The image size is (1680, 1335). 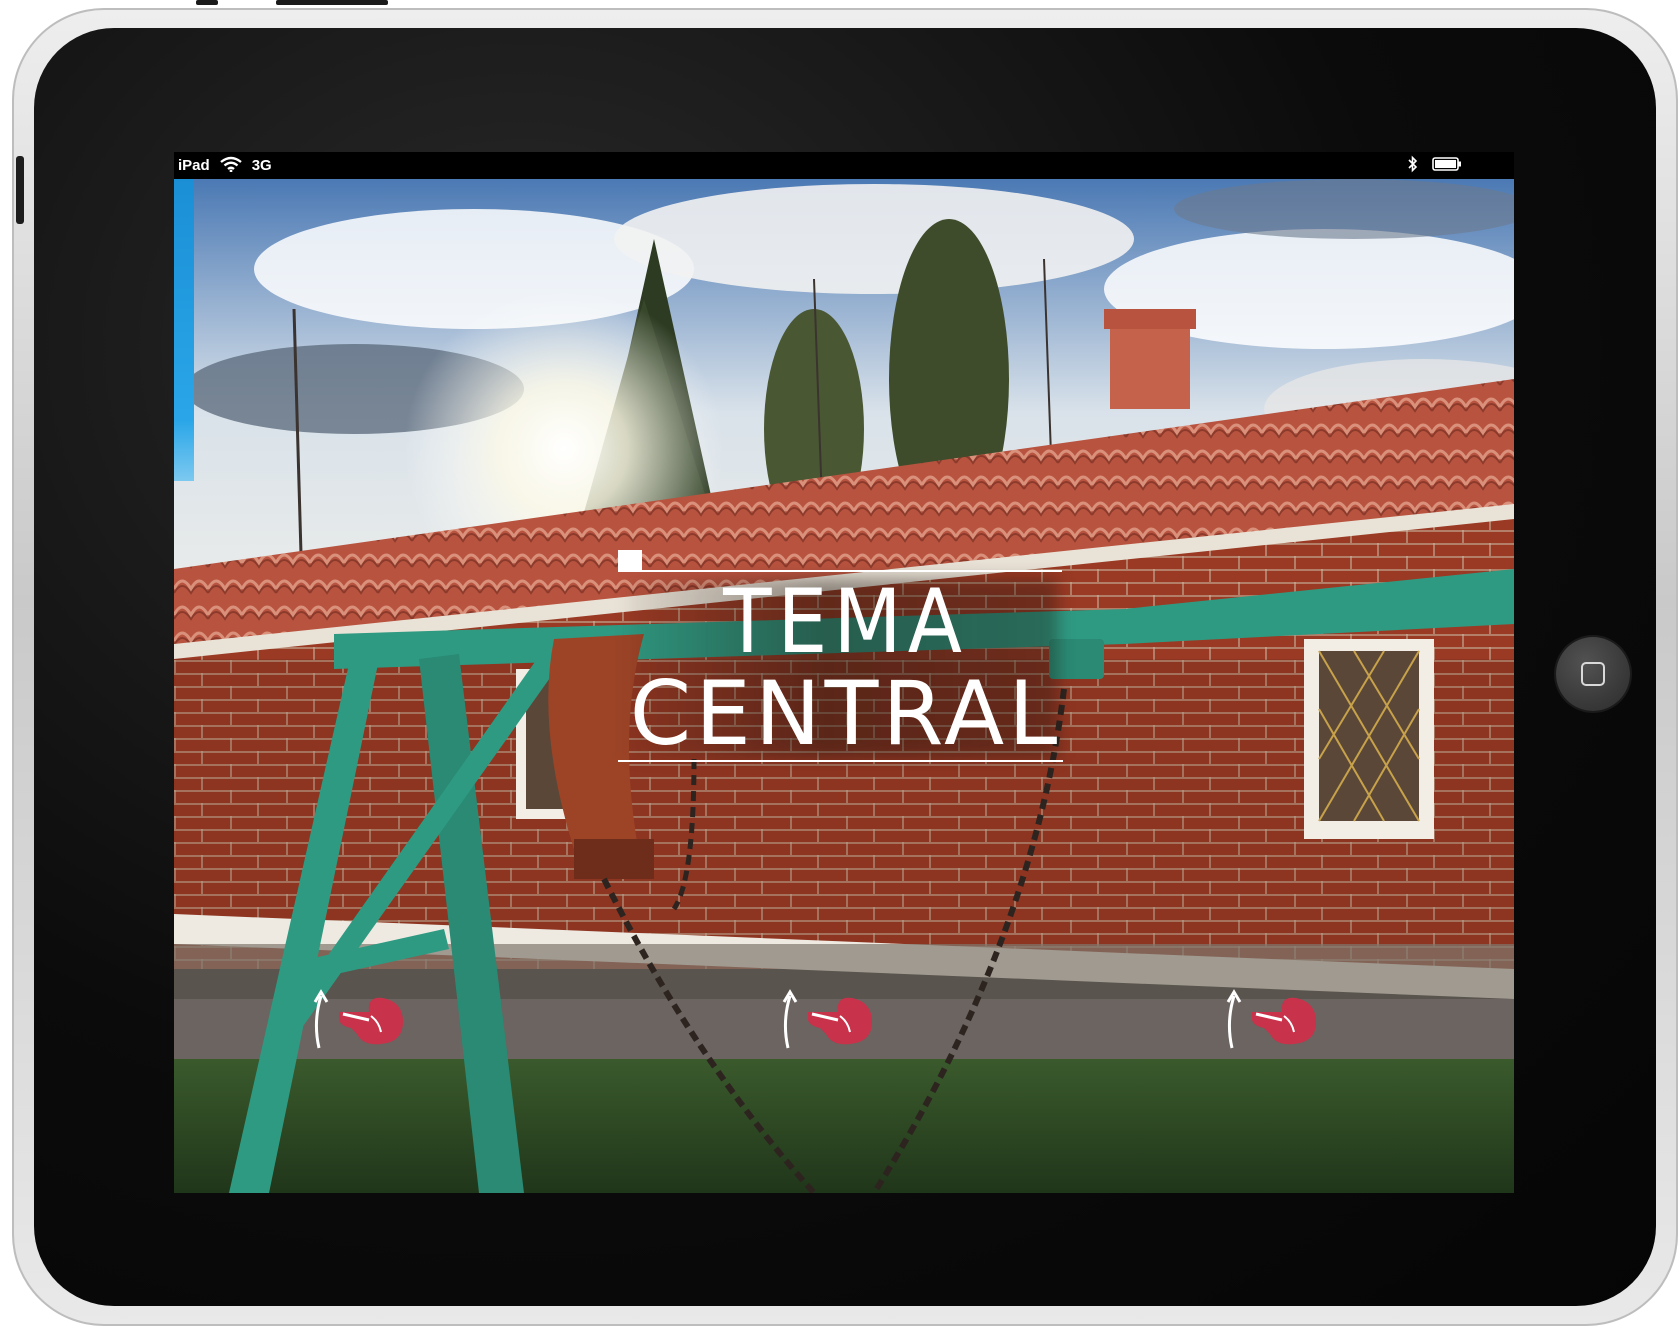 I want to click on title-corner-mark, so click(x=630, y=561).